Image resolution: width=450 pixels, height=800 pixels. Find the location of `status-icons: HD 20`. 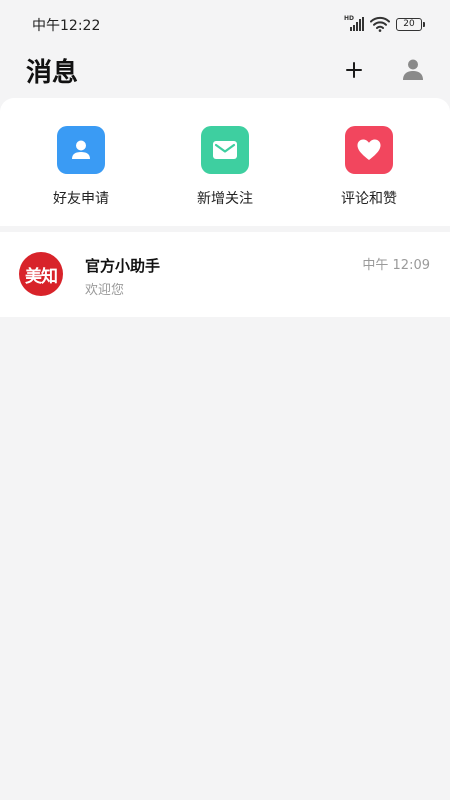

status-icons: HD 20 is located at coordinates (384, 24).